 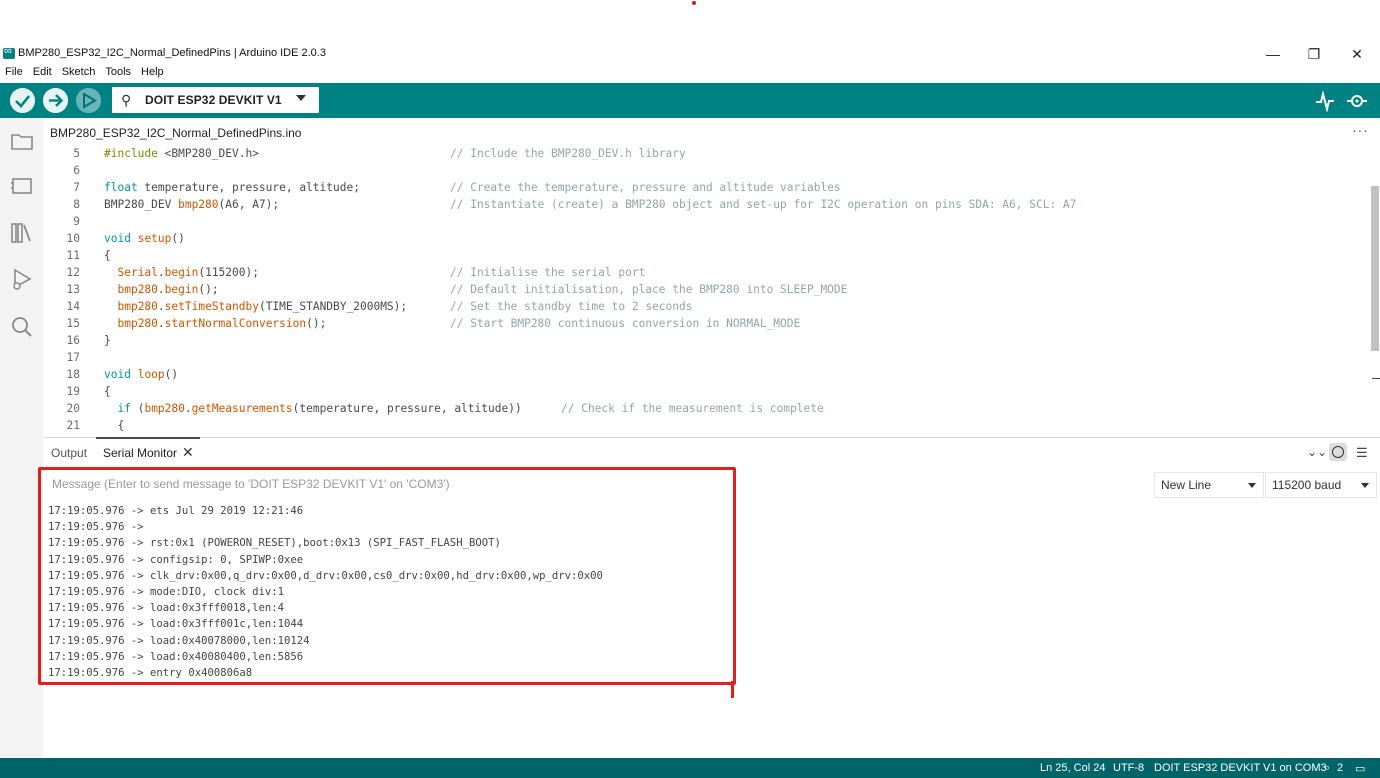 I want to click on verify-button, so click(x=22, y=100).